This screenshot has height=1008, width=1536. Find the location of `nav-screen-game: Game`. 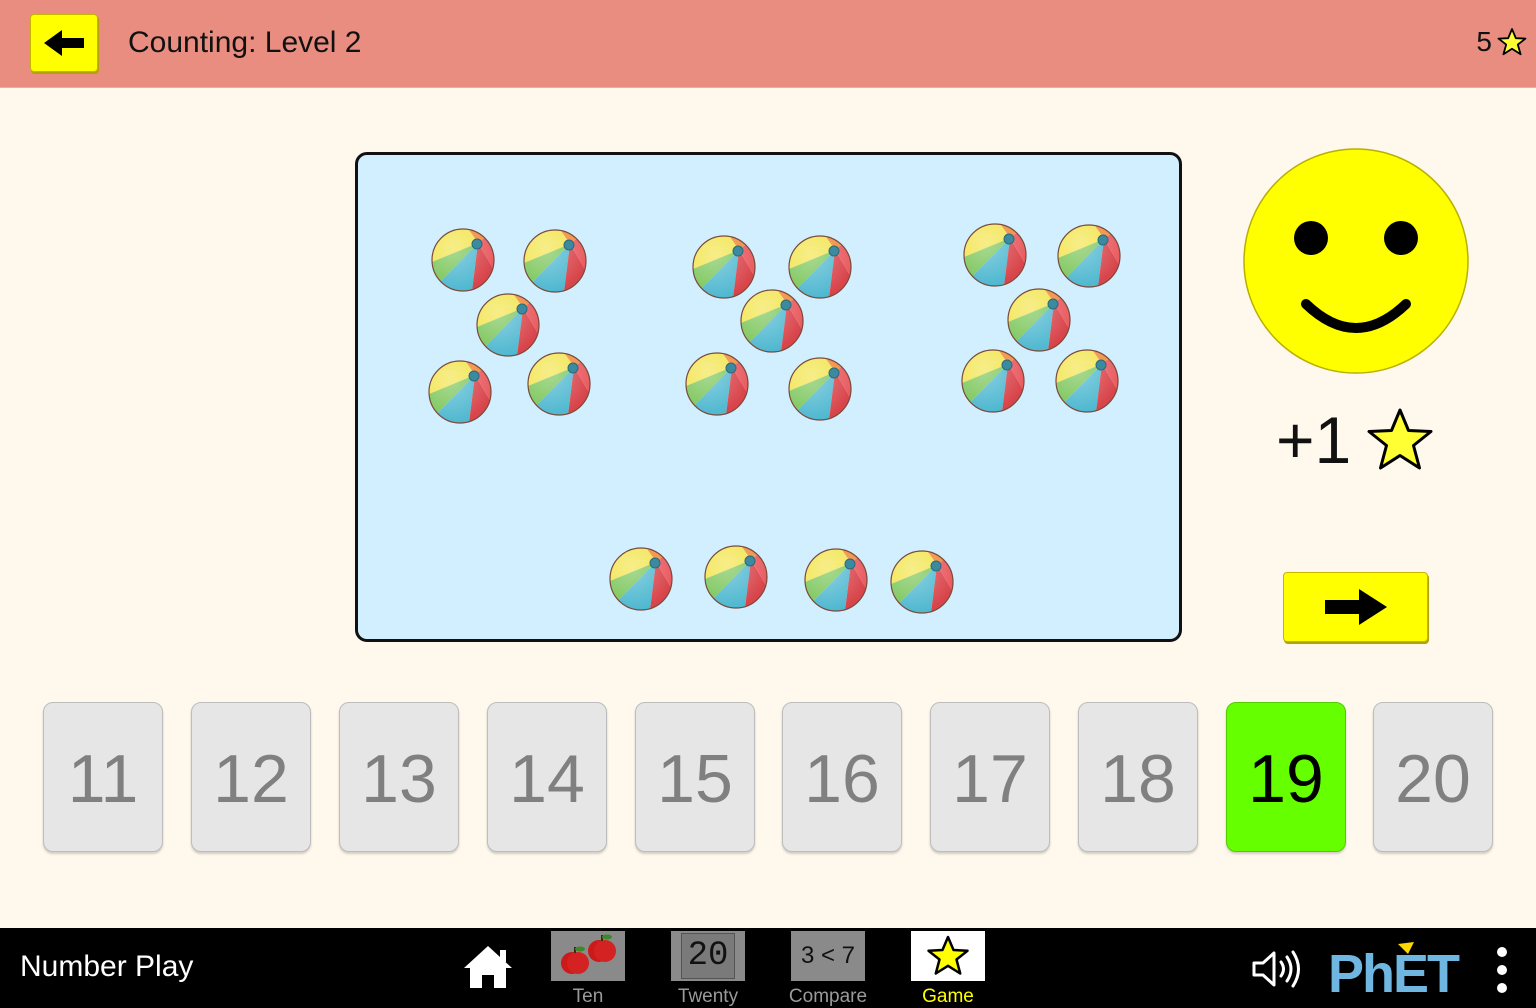

nav-screen-game: Game is located at coordinates (948, 969).